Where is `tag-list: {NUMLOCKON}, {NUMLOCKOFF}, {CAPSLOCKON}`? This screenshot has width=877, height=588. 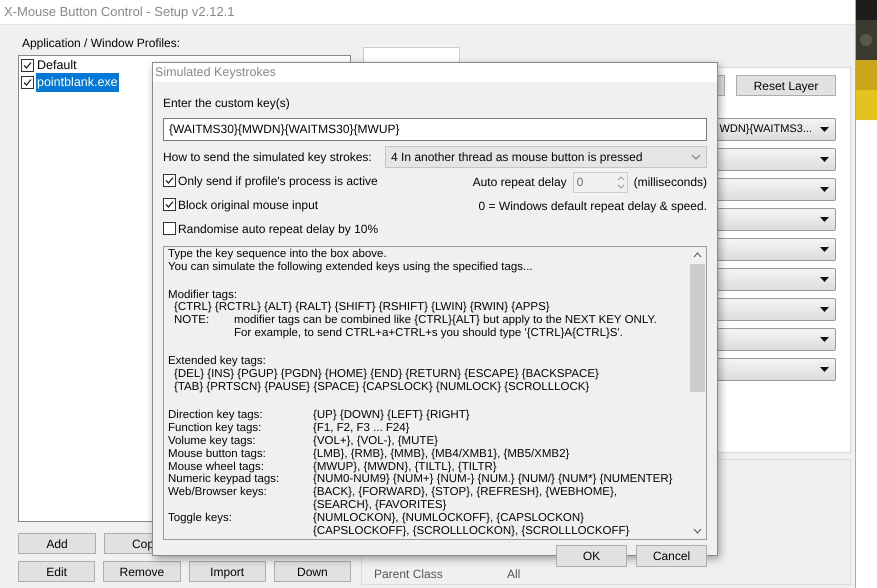 tag-list: {NUMLOCKON}, {NUMLOCKOFF}, {CAPSLOCKON} is located at coordinates (448, 519).